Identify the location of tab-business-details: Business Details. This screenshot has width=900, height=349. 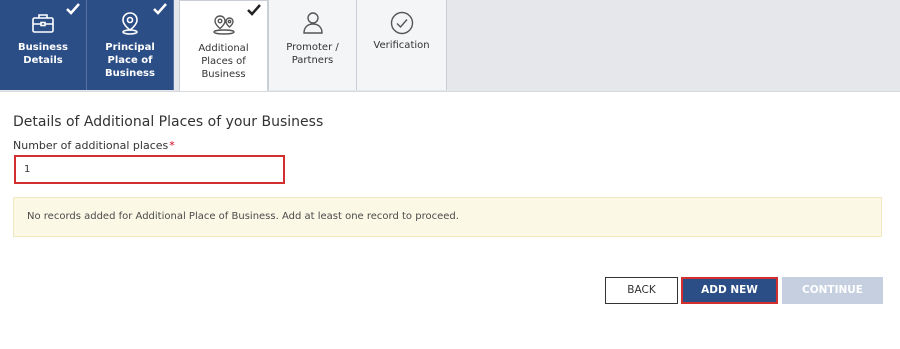
(43, 45).